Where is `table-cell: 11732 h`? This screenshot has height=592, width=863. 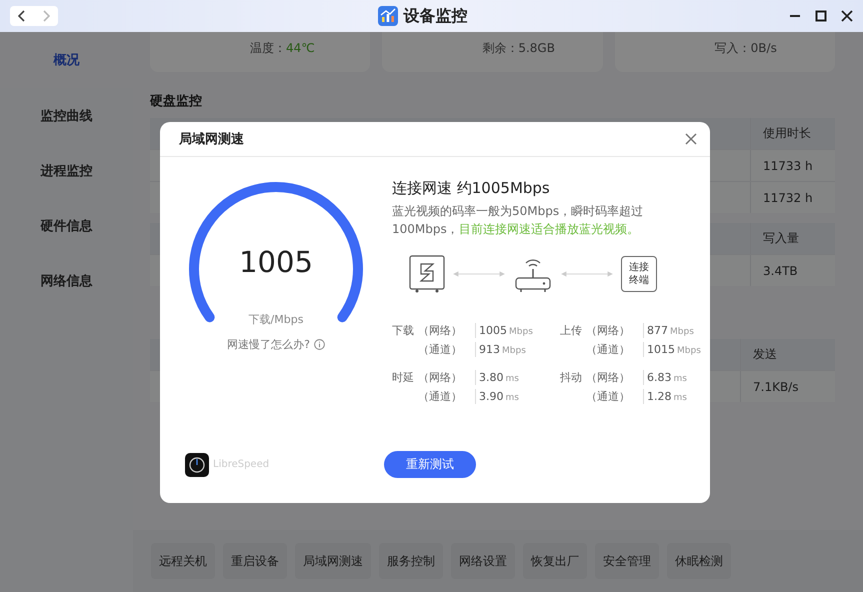 table-cell: 11732 h is located at coordinates (792, 197).